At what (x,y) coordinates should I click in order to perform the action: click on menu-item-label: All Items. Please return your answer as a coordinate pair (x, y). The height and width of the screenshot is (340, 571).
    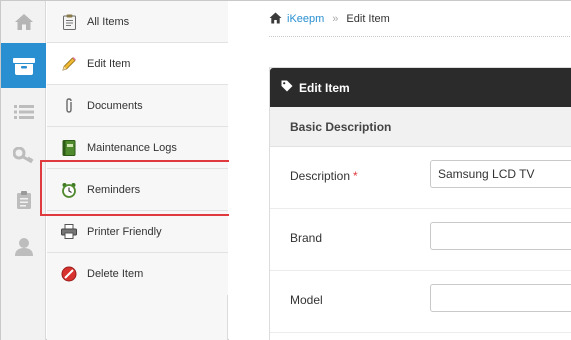
    Looking at the image, I should click on (108, 21).